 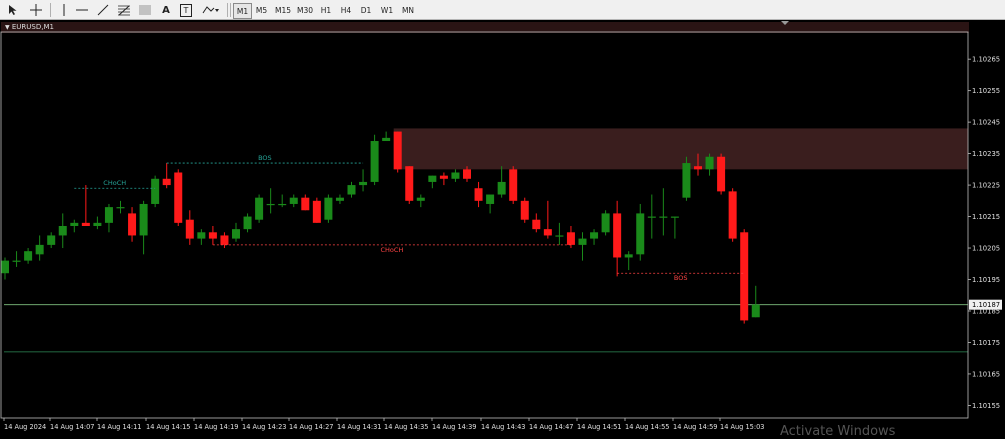 What do you see at coordinates (366, 10) in the screenshot?
I see `timeframe-d1: D1` at bounding box center [366, 10].